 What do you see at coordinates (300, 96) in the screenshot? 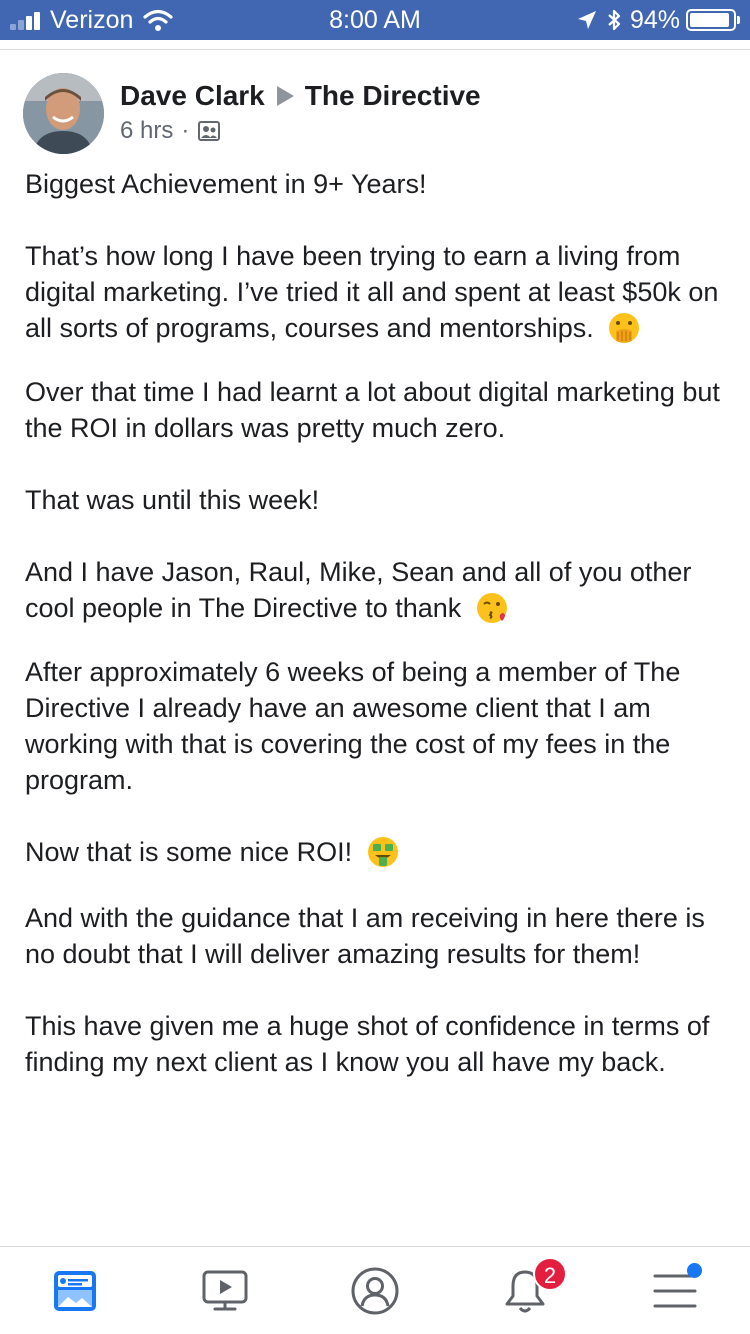
I see `post-author-line: Dave Clark The Directive` at bounding box center [300, 96].